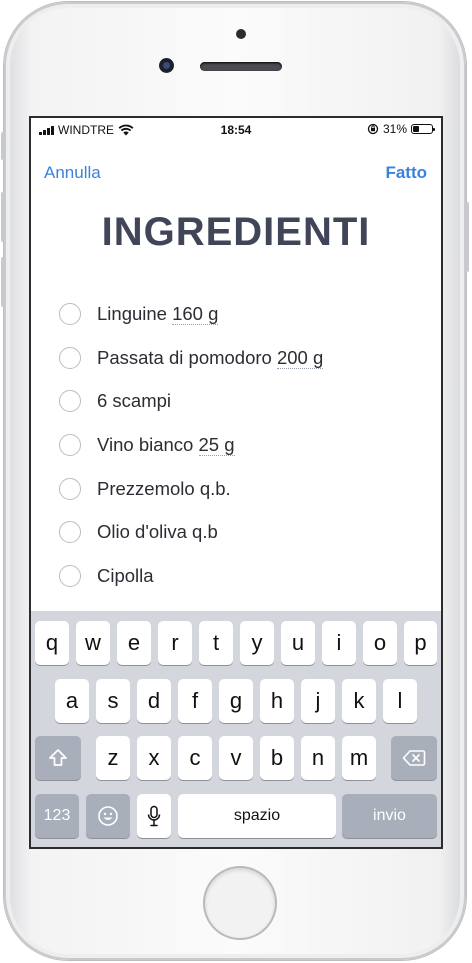 The width and height of the screenshot is (472, 963). What do you see at coordinates (359, 701) in the screenshot?
I see `key: k` at bounding box center [359, 701].